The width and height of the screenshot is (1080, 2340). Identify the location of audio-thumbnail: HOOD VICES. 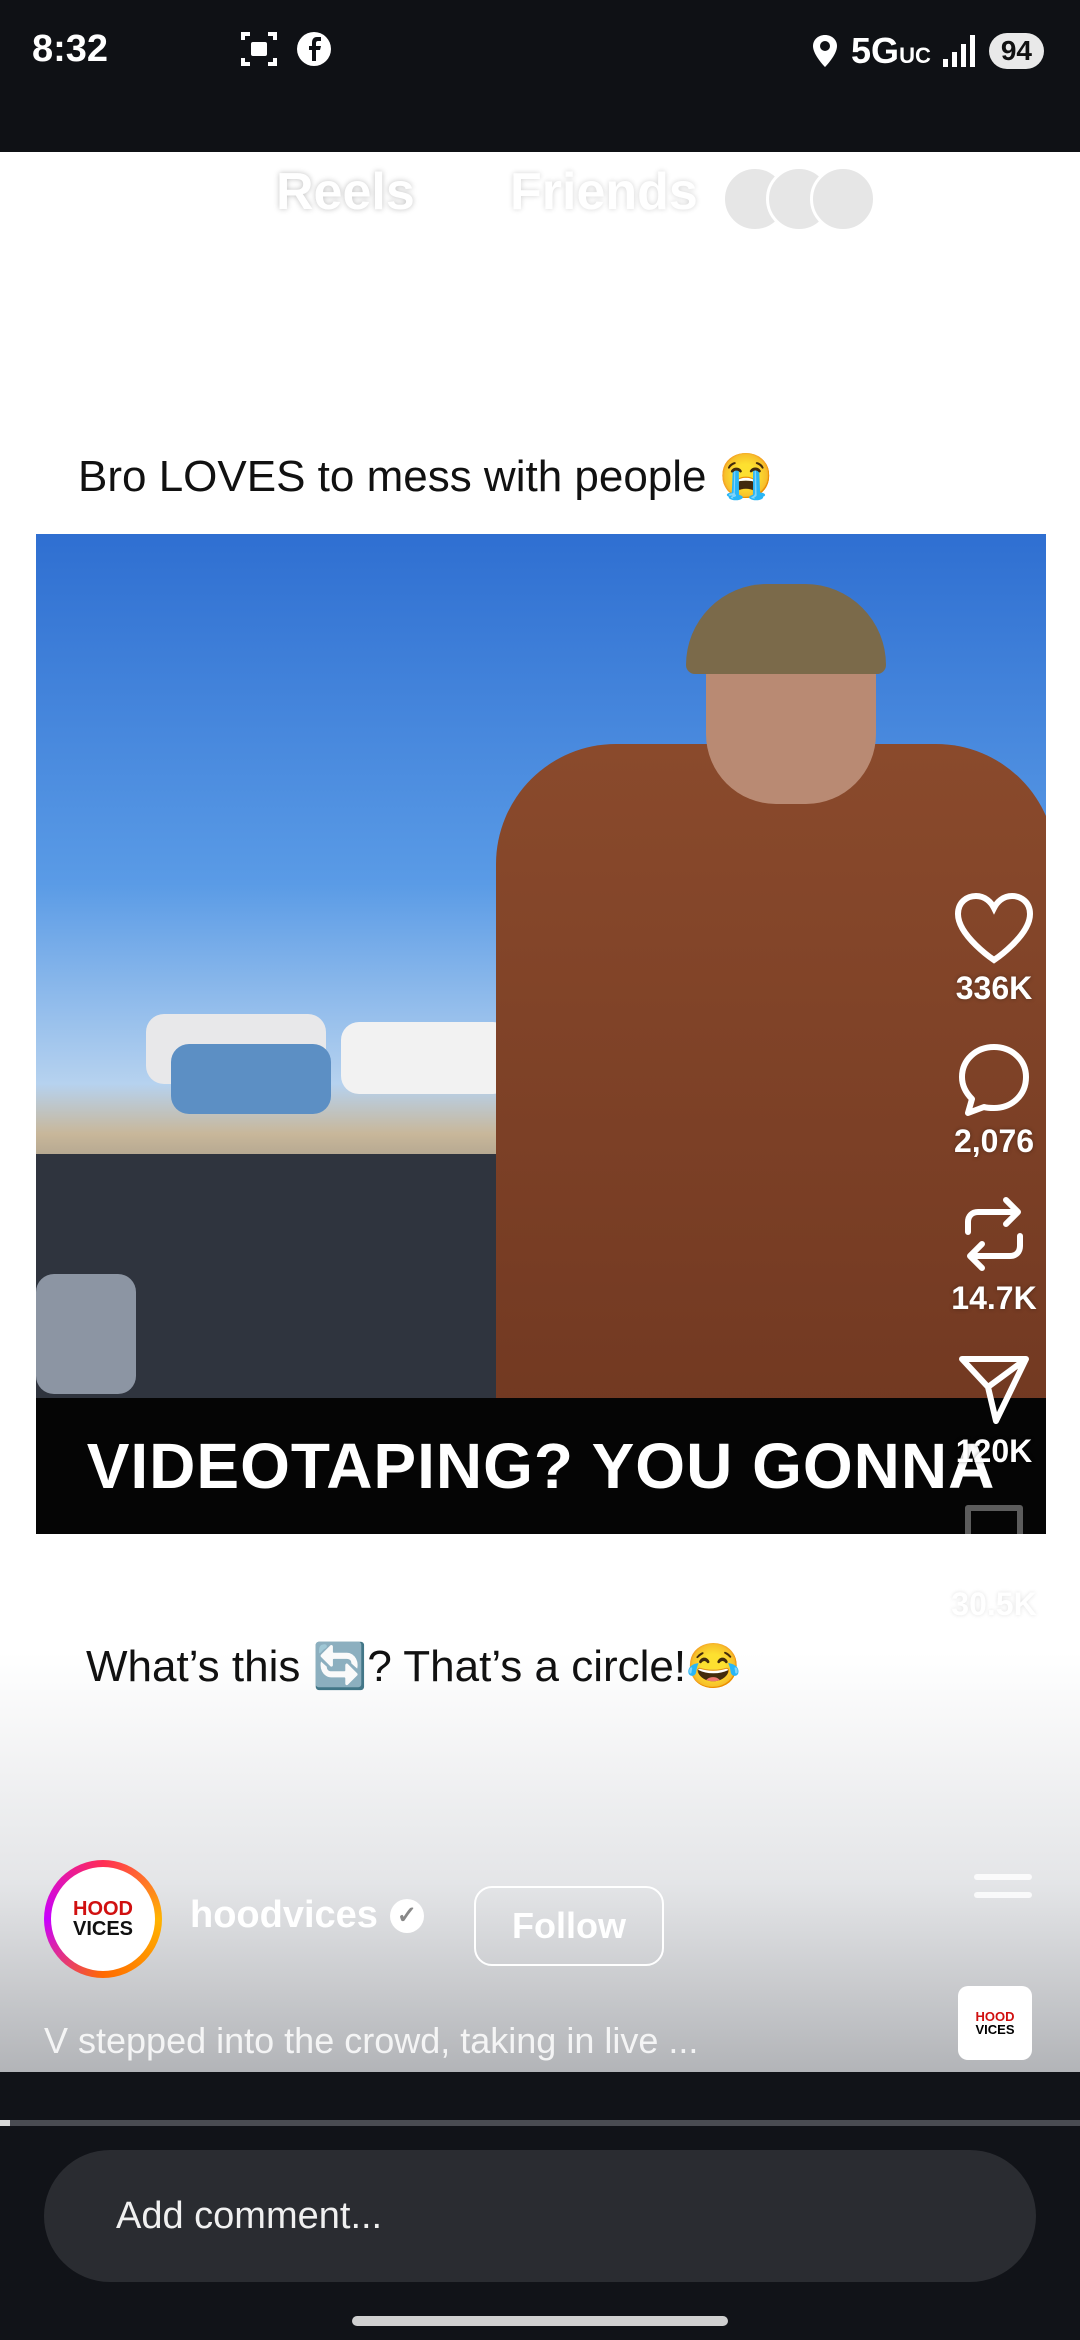
(995, 2023).